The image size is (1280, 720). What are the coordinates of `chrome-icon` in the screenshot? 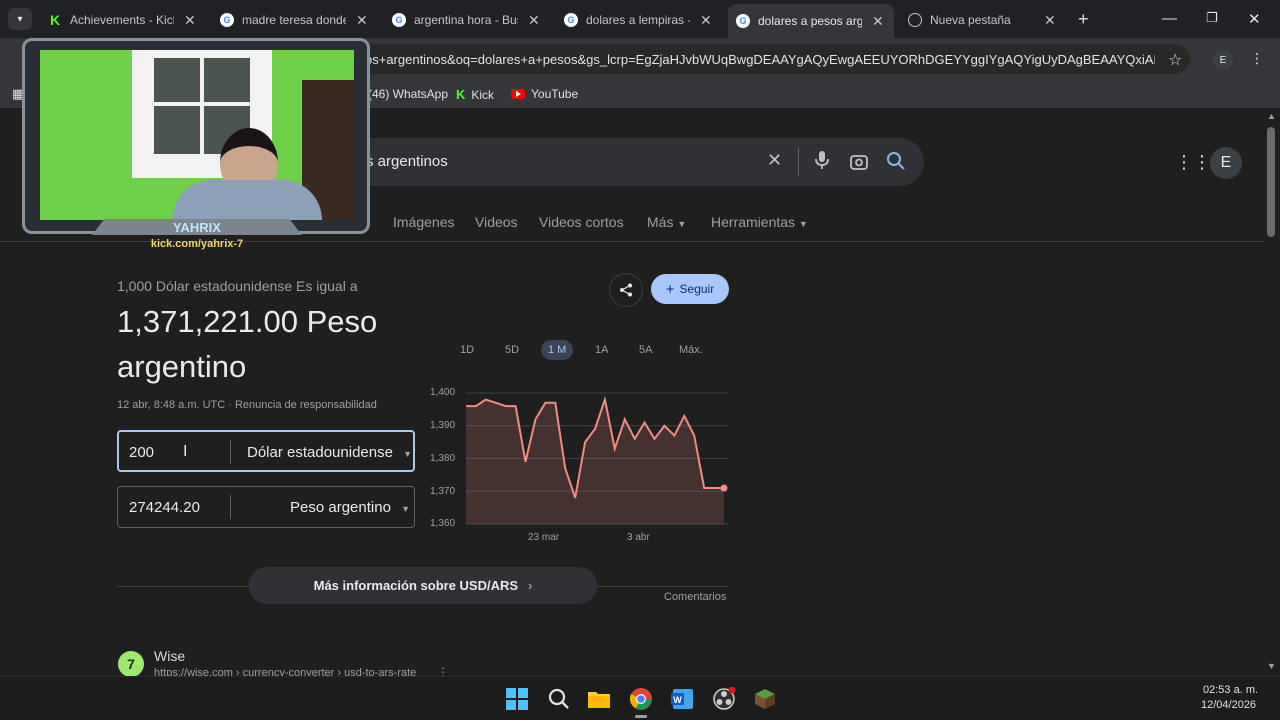 It's located at (641, 699).